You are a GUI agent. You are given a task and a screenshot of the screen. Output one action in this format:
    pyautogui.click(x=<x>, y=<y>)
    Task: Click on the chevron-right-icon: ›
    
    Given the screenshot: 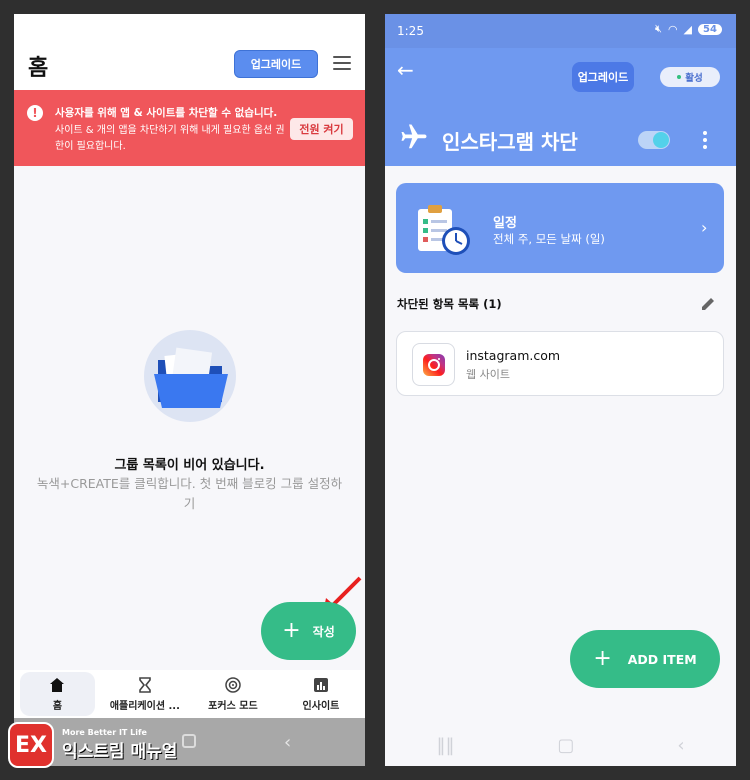 What is the action you would take?
    pyautogui.click(x=704, y=227)
    